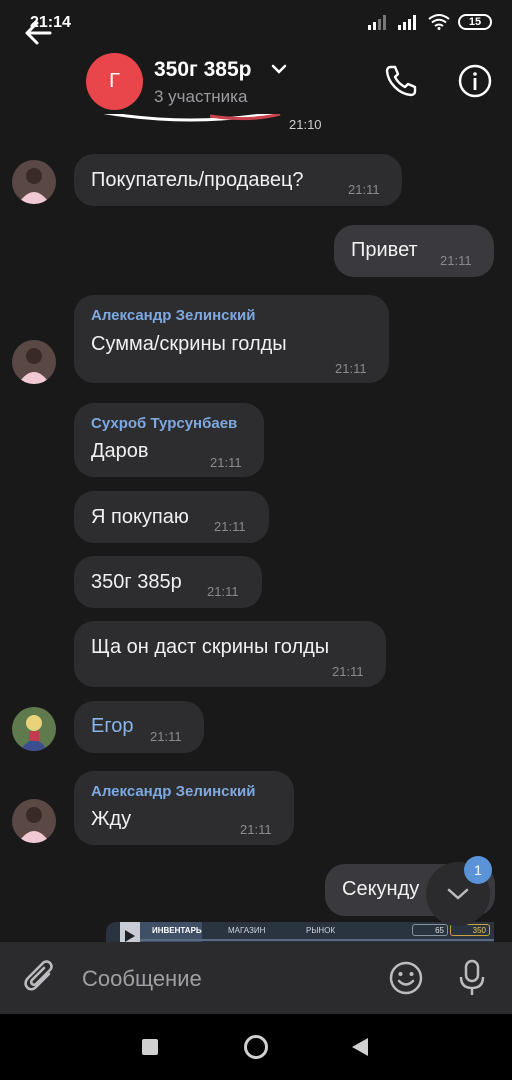 The height and width of the screenshot is (1080, 512). Describe the element at coordinates (360, 1047) in the screenshot. I see `back-nav-icon` at that location.